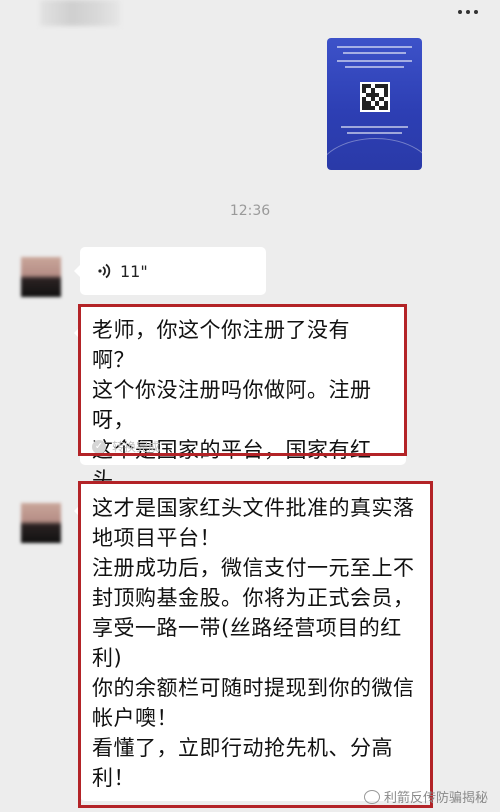 The width and height of the screenshot is (500, 812). Describe the element at coordinates (375, 97) in the screenshot. I see `qr-code-icon` at that location.